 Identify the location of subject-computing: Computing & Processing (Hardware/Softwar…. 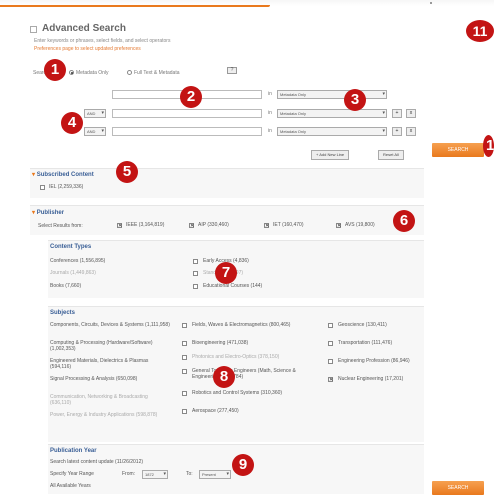
(101, 346).